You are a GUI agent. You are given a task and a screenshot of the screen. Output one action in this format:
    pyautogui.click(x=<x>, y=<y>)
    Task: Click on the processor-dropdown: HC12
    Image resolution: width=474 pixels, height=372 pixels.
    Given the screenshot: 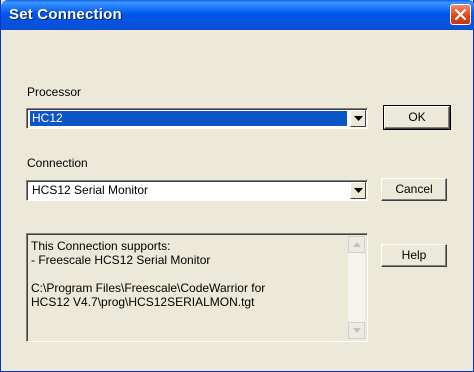 What is the action you would take?
    pyautogui.click(x=197, y=118)
    